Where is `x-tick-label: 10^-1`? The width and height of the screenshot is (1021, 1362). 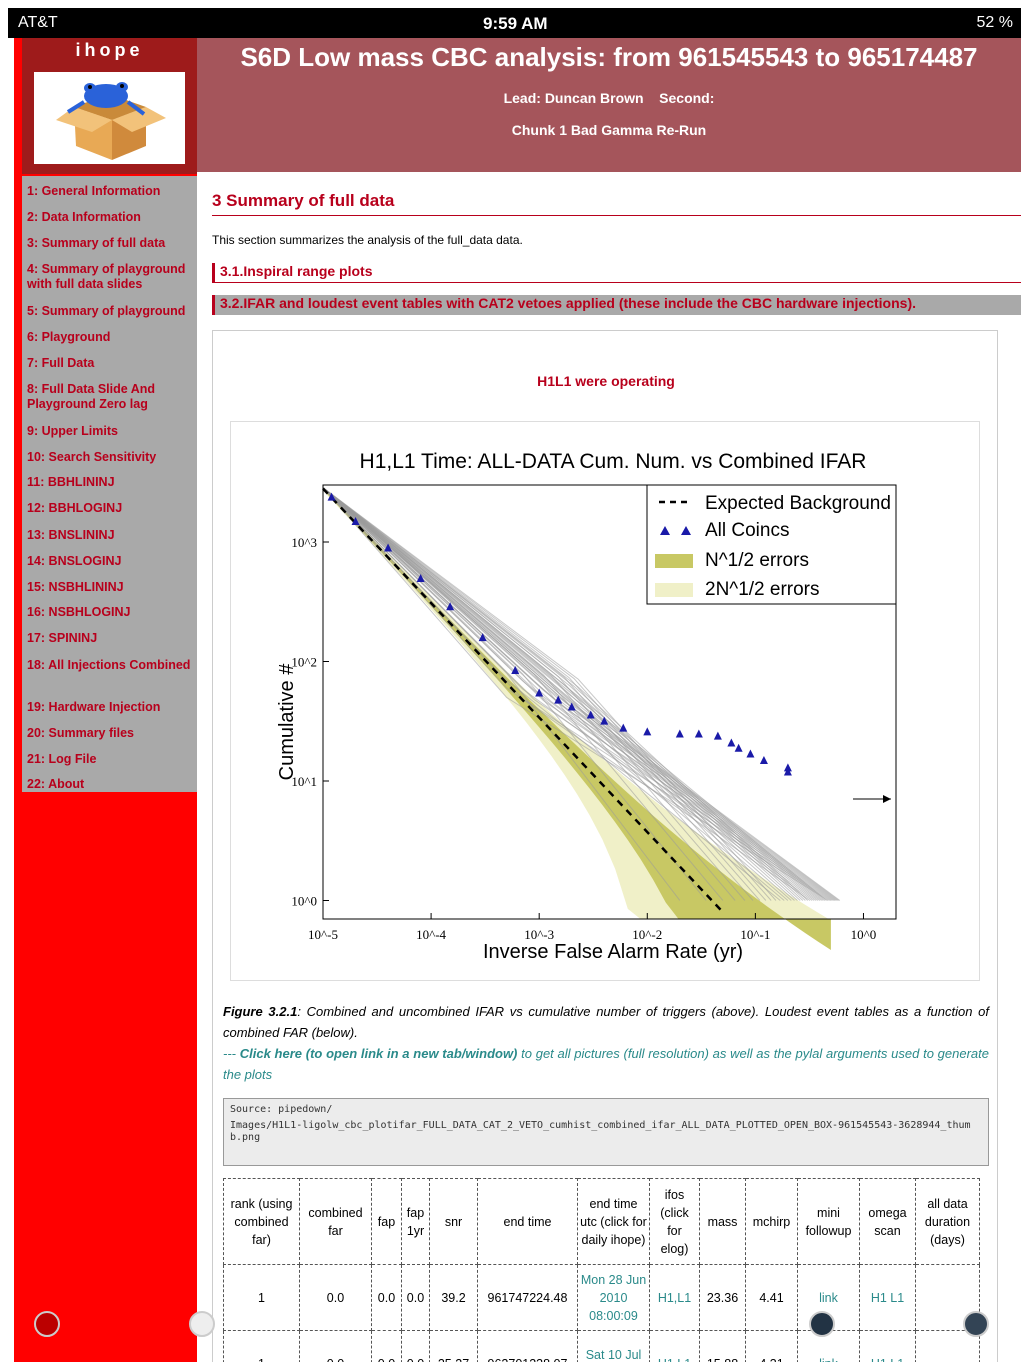 x-tick-label: 10^-1 is located at coordinates (755, 934).